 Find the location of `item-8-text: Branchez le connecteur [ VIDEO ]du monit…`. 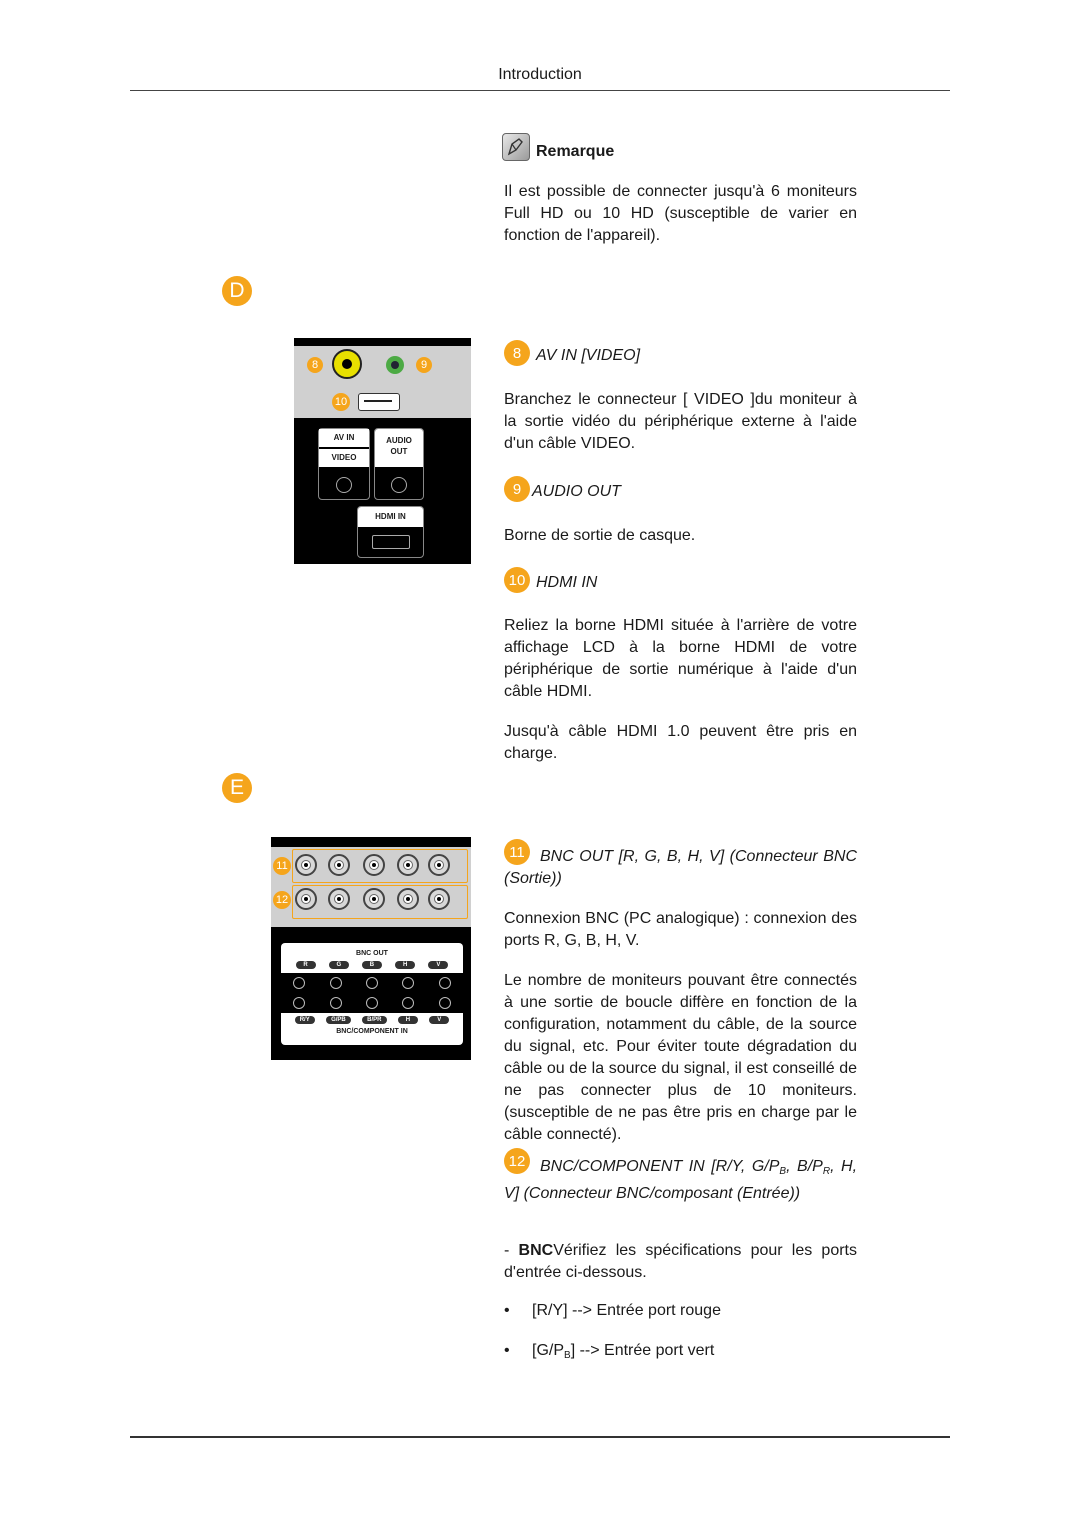

item-8-text: Branchez le connecteur [ VIDEO ]du monit… is located at coordinates (680, 421).